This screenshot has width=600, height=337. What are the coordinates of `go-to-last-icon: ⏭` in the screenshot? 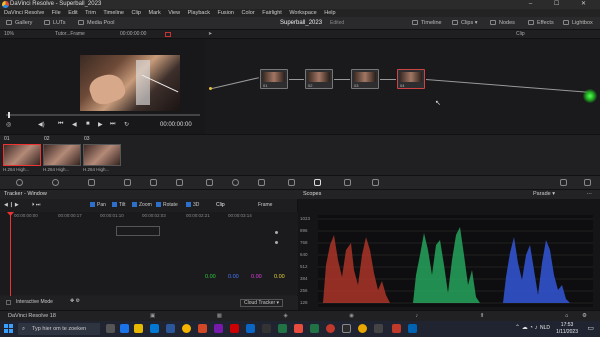 It's located at (112, 124).